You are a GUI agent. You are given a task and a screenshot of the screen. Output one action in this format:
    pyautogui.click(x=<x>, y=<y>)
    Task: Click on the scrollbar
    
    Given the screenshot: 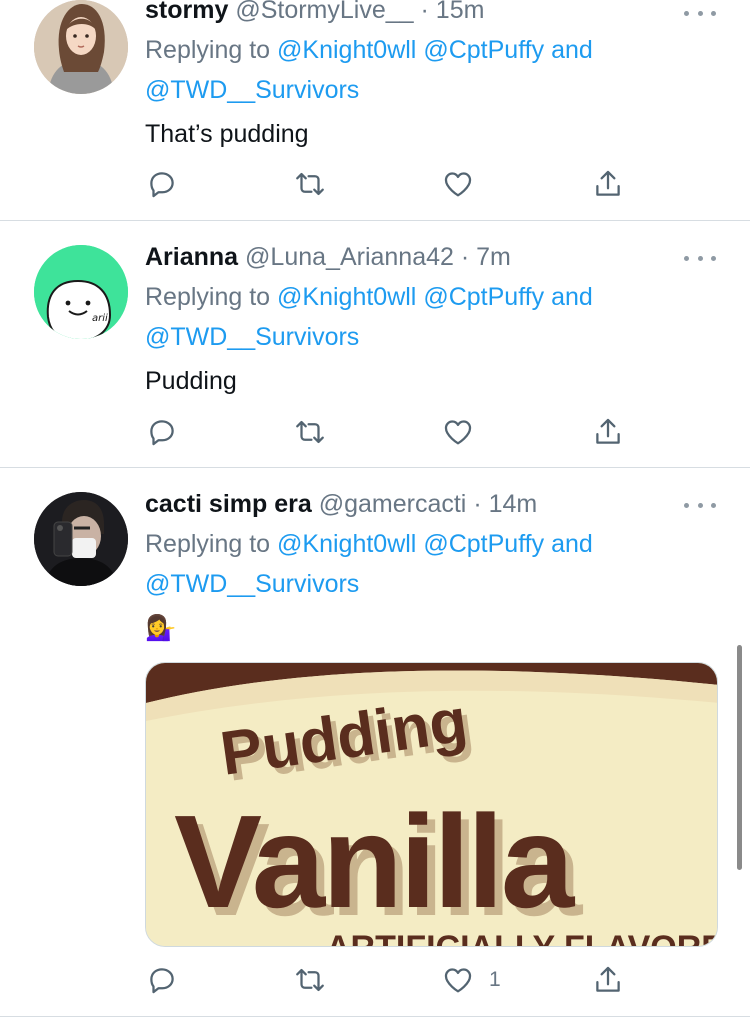 What is the action you would take?
    pyautogui.click(x=739, y=757)
    